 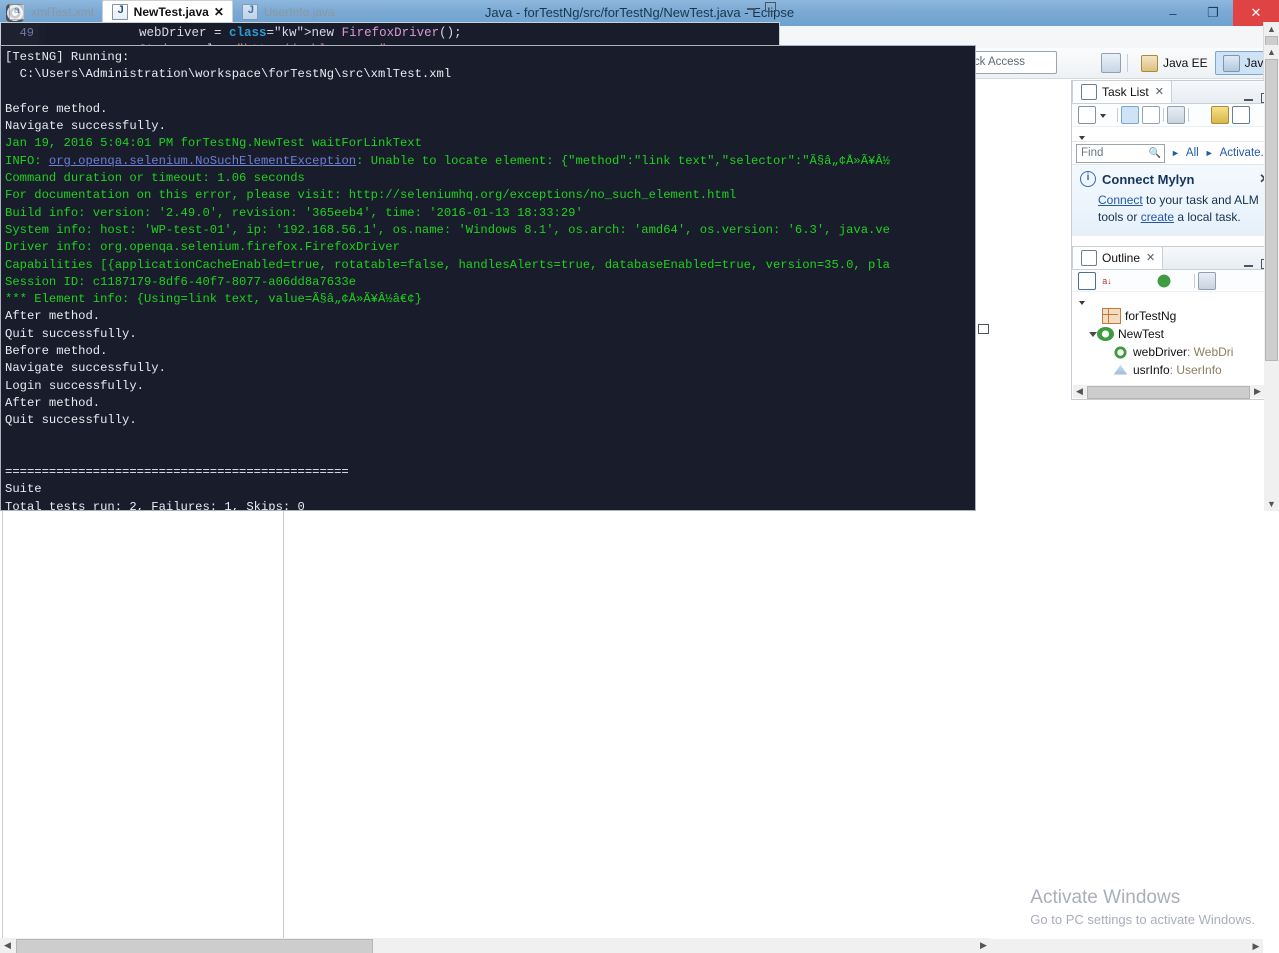 What do you see at coordinates (1091, 334) in the screenshot?
I see `expand-arrow-icon` at bounding box center [1091, 334].